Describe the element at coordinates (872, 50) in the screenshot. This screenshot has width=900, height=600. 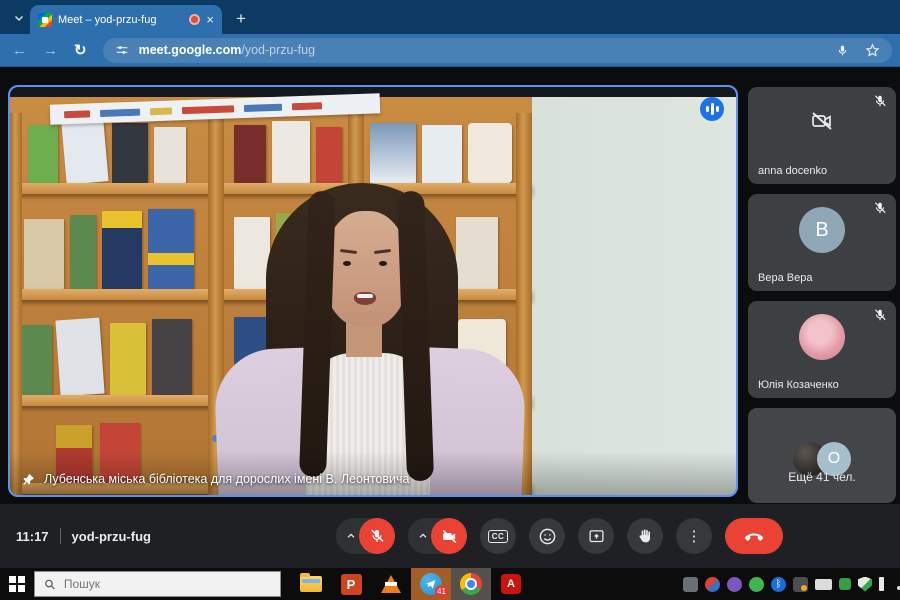
I see `bookmark-star-icon` at that location.